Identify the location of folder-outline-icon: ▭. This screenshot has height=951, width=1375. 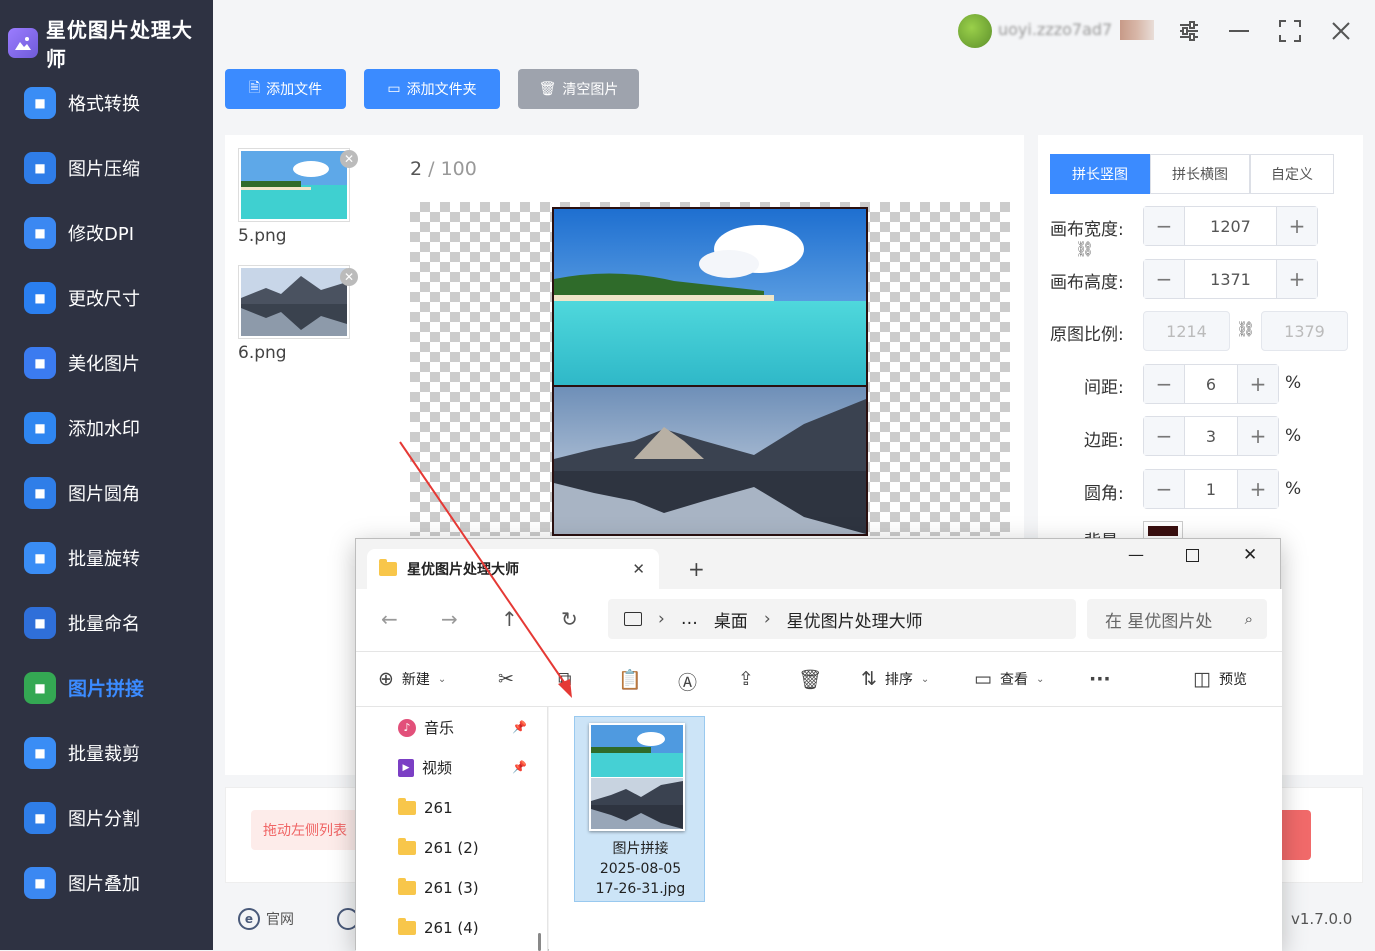
(394, 89).